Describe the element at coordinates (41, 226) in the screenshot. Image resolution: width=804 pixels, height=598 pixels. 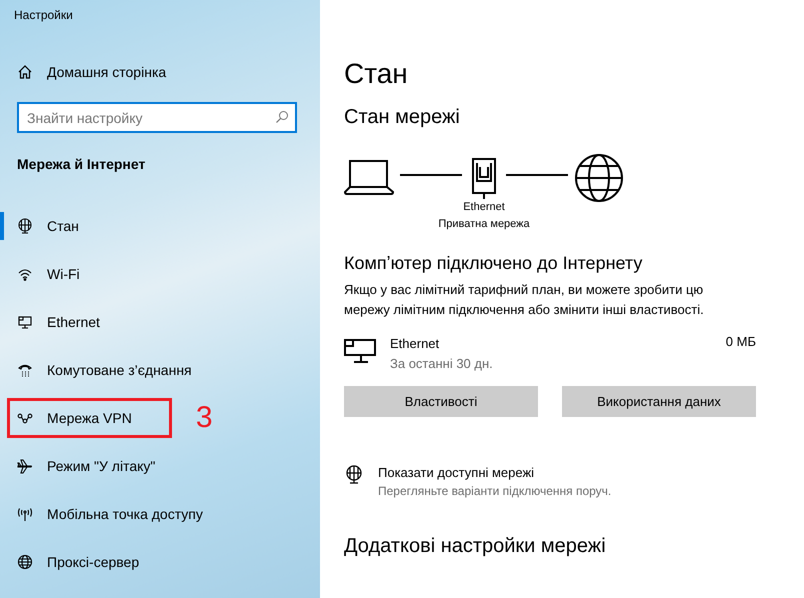
I see `nav-item: Стан` at that location.